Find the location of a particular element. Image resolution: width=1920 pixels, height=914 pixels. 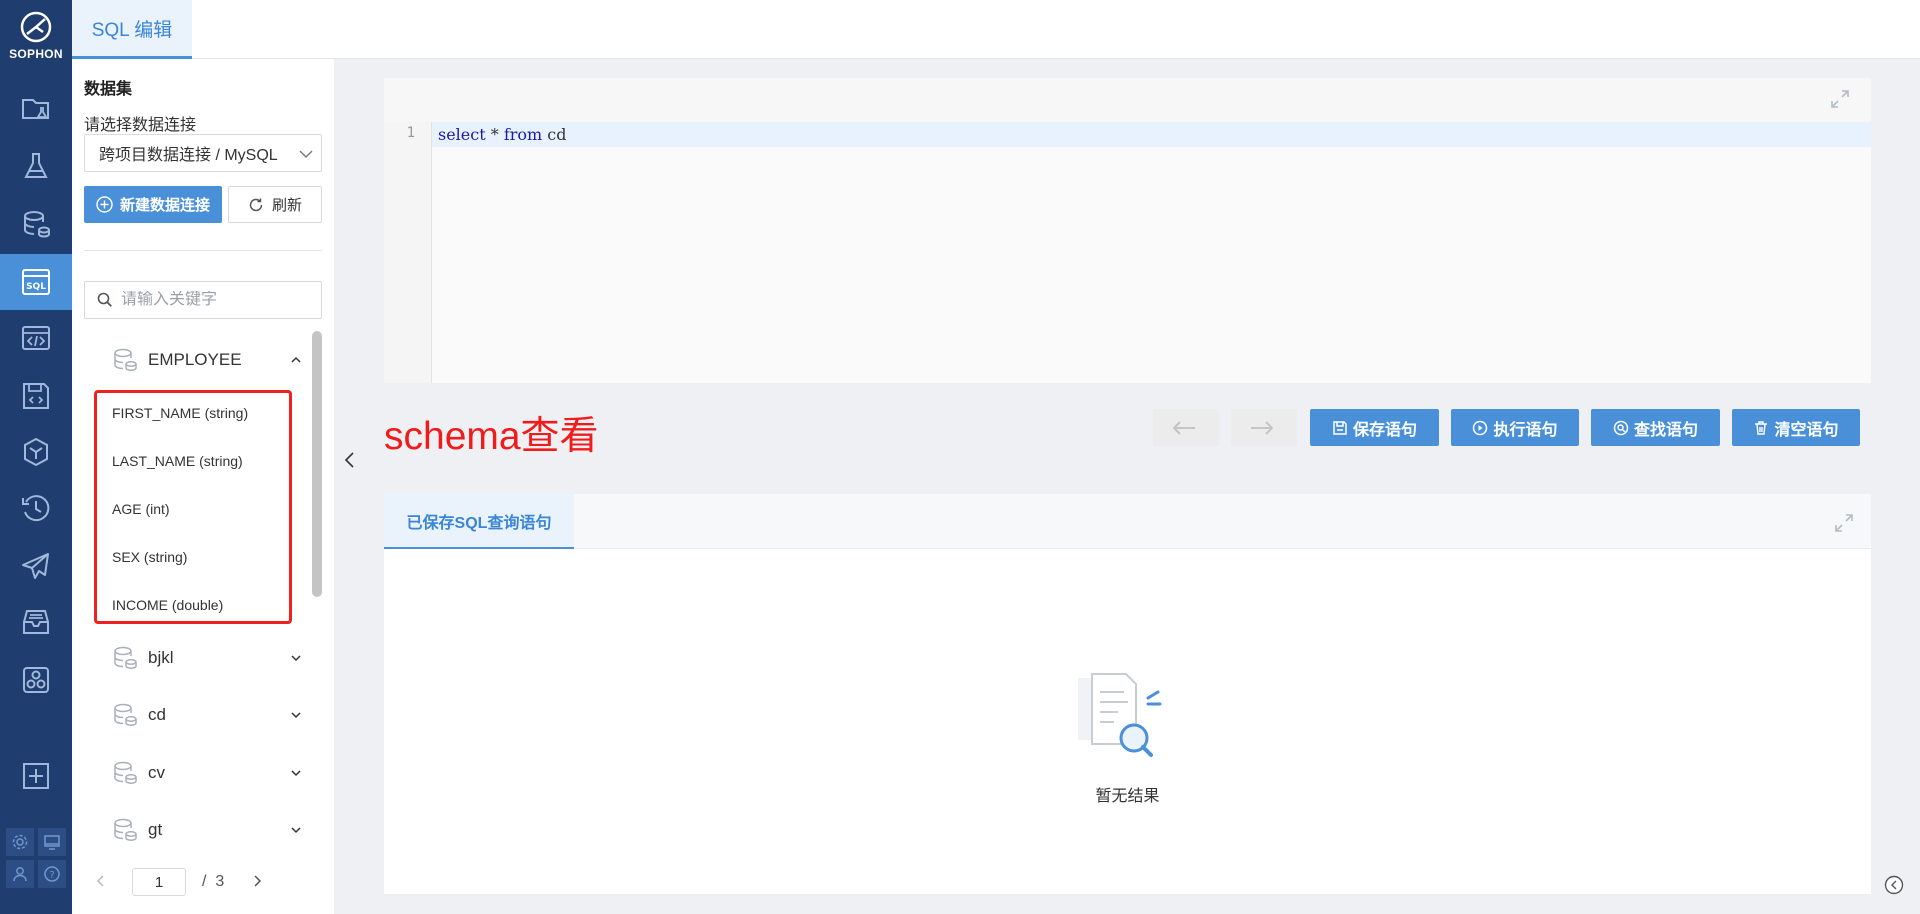

code-token: cd is located at coordinates (554, 134).